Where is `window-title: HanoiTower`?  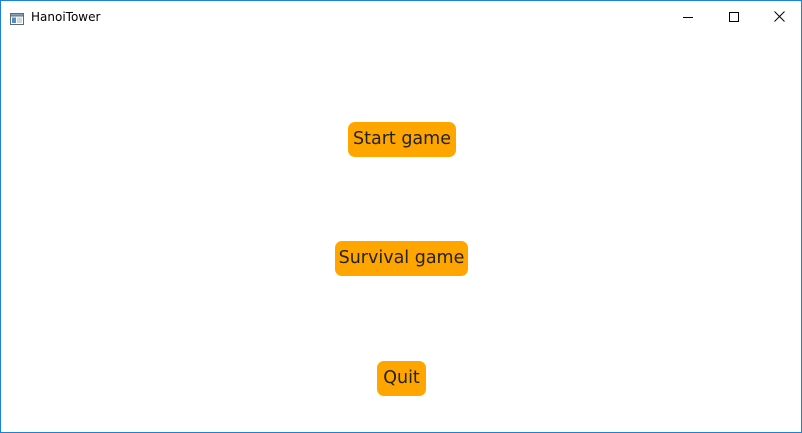
window-title: HanoiTower is located at coordinates (66, 17).